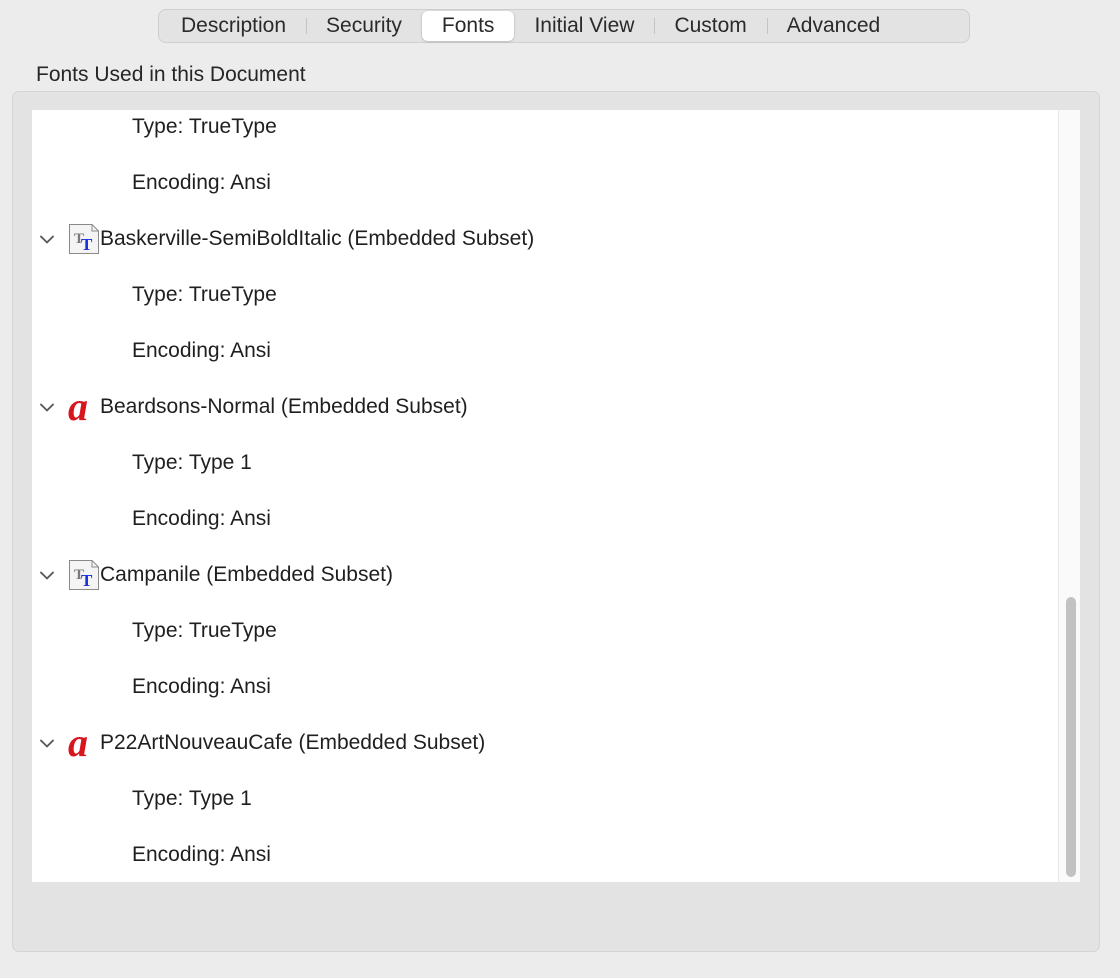  Describe the element at coordinates (246, 574) in the screenshot. I see `font-name: Campanile (Embedded Subset)` at that location.